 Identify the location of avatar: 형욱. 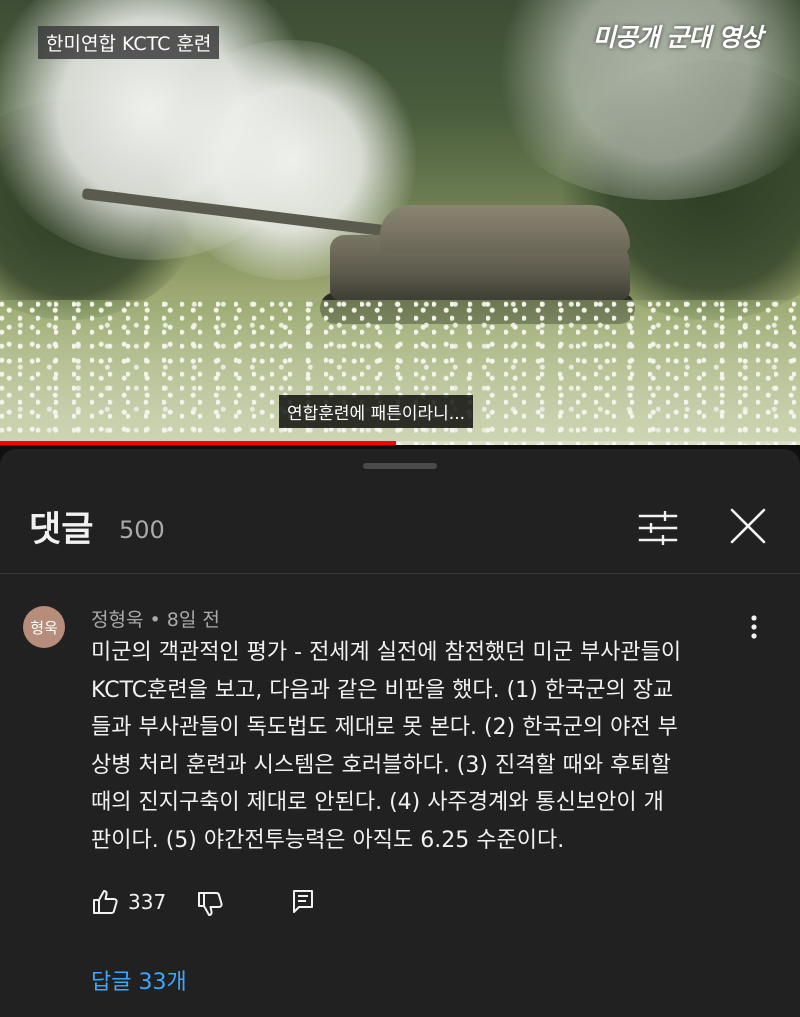
(44, 627).